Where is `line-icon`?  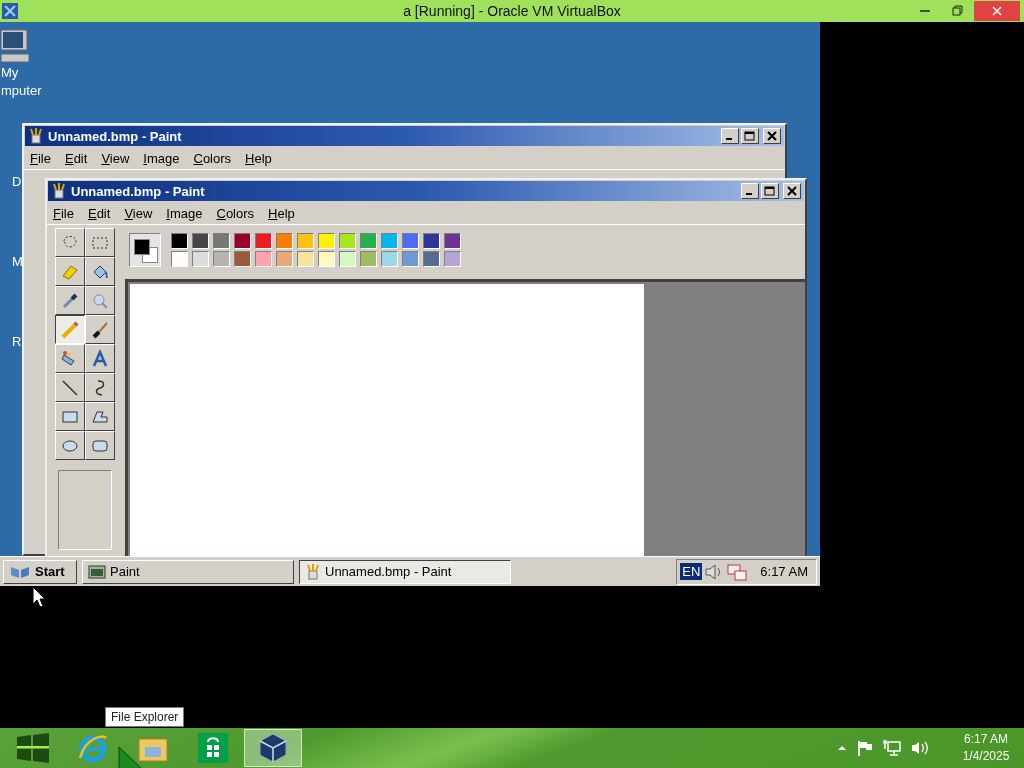 line-icon is located at coordinates (70, 387).